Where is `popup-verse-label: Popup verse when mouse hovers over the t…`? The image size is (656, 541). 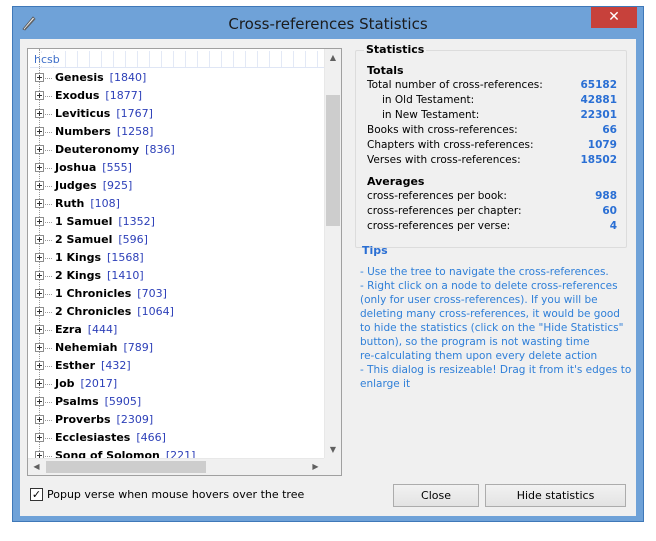
popup-verse-label: Popup verse when mouse hovers over the t… is located at coordinates (175, 494).